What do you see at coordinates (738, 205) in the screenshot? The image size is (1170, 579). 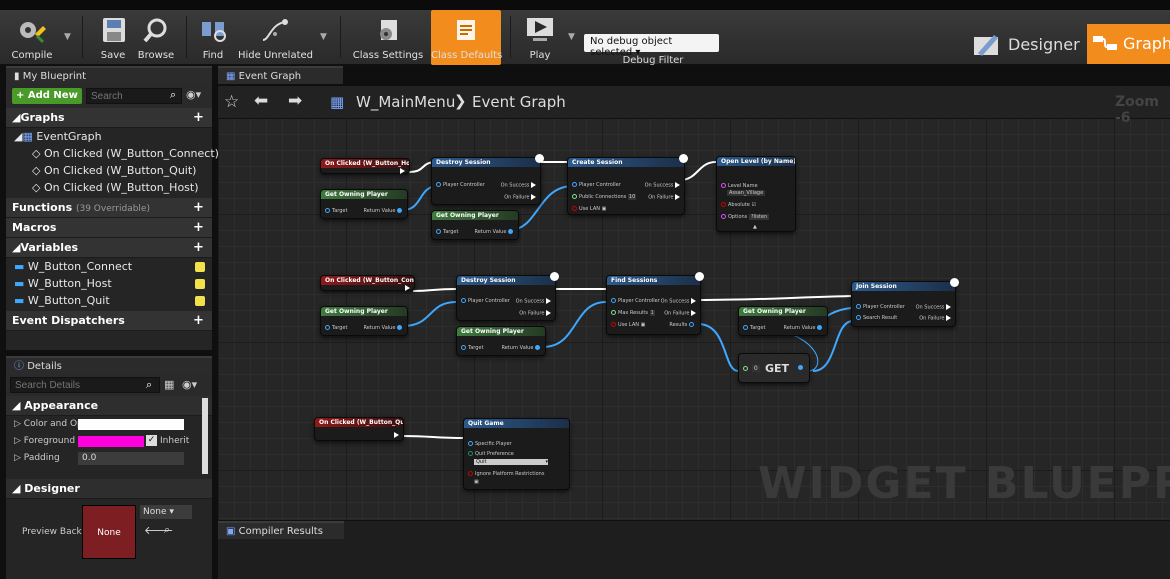 I see `absolute-pin: Absolute ☑` at bounding box center [738, 205].